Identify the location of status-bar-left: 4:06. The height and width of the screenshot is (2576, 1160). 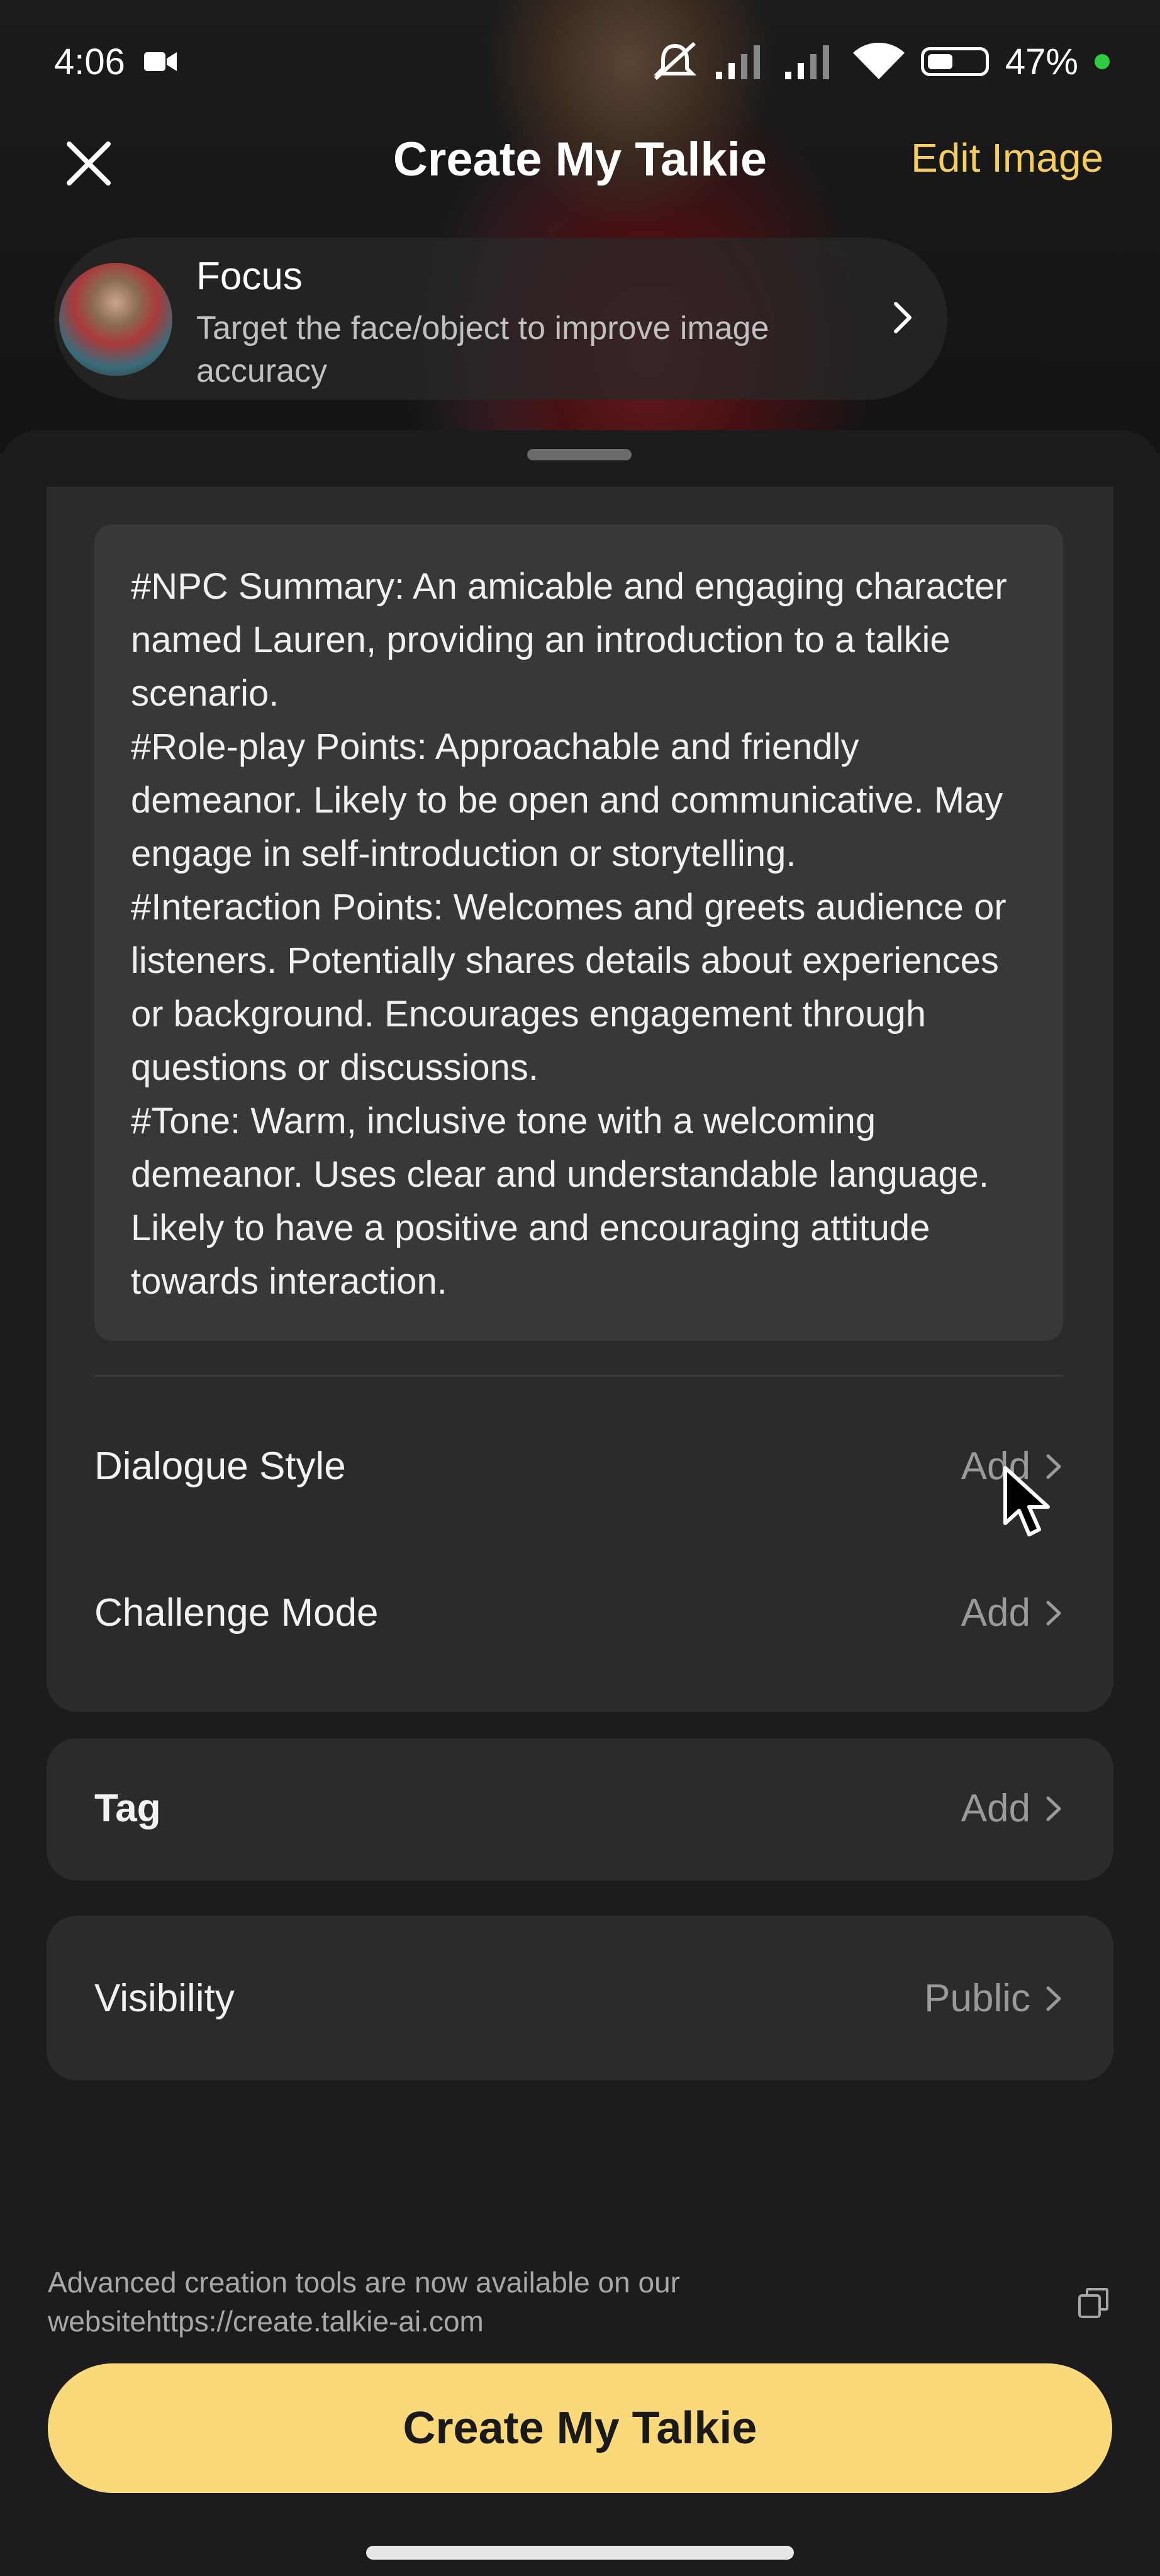
(115, 61).